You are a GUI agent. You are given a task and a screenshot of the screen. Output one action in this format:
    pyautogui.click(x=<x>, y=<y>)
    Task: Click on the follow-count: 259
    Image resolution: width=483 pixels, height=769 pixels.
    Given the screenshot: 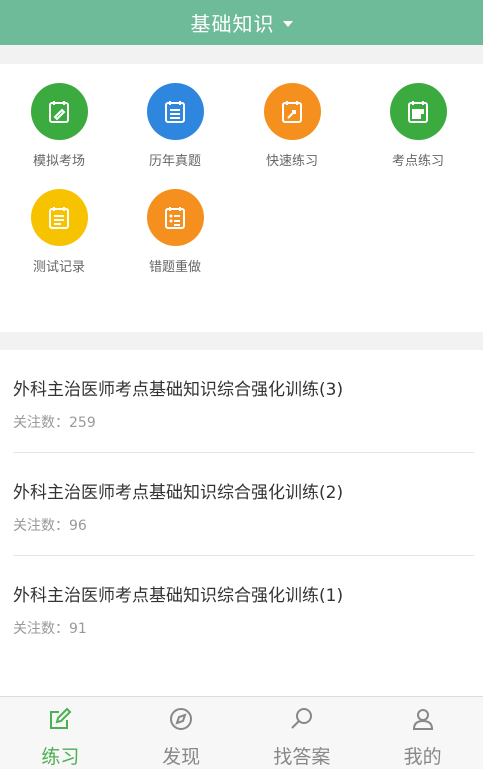 What is the action you would take?
    pyautogui.click(x=82, y=423)
    